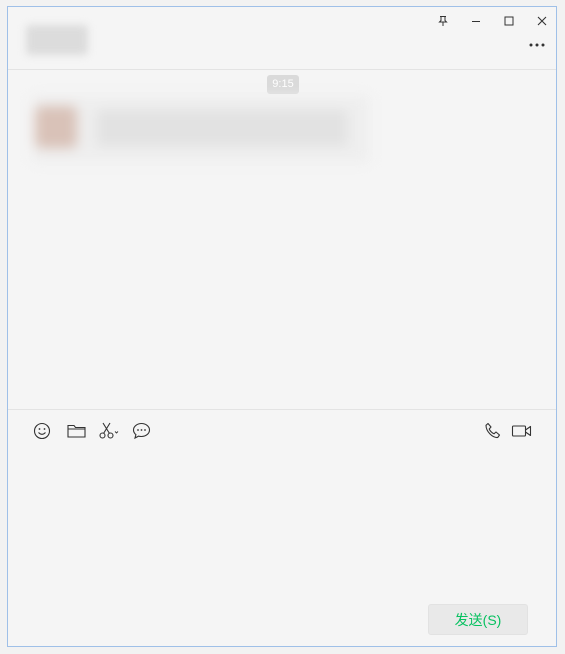  What do you see at coordinates (478, 619) in the screenshot?
I see `send-button: 发送(S)` at bounding box center [478, 619].